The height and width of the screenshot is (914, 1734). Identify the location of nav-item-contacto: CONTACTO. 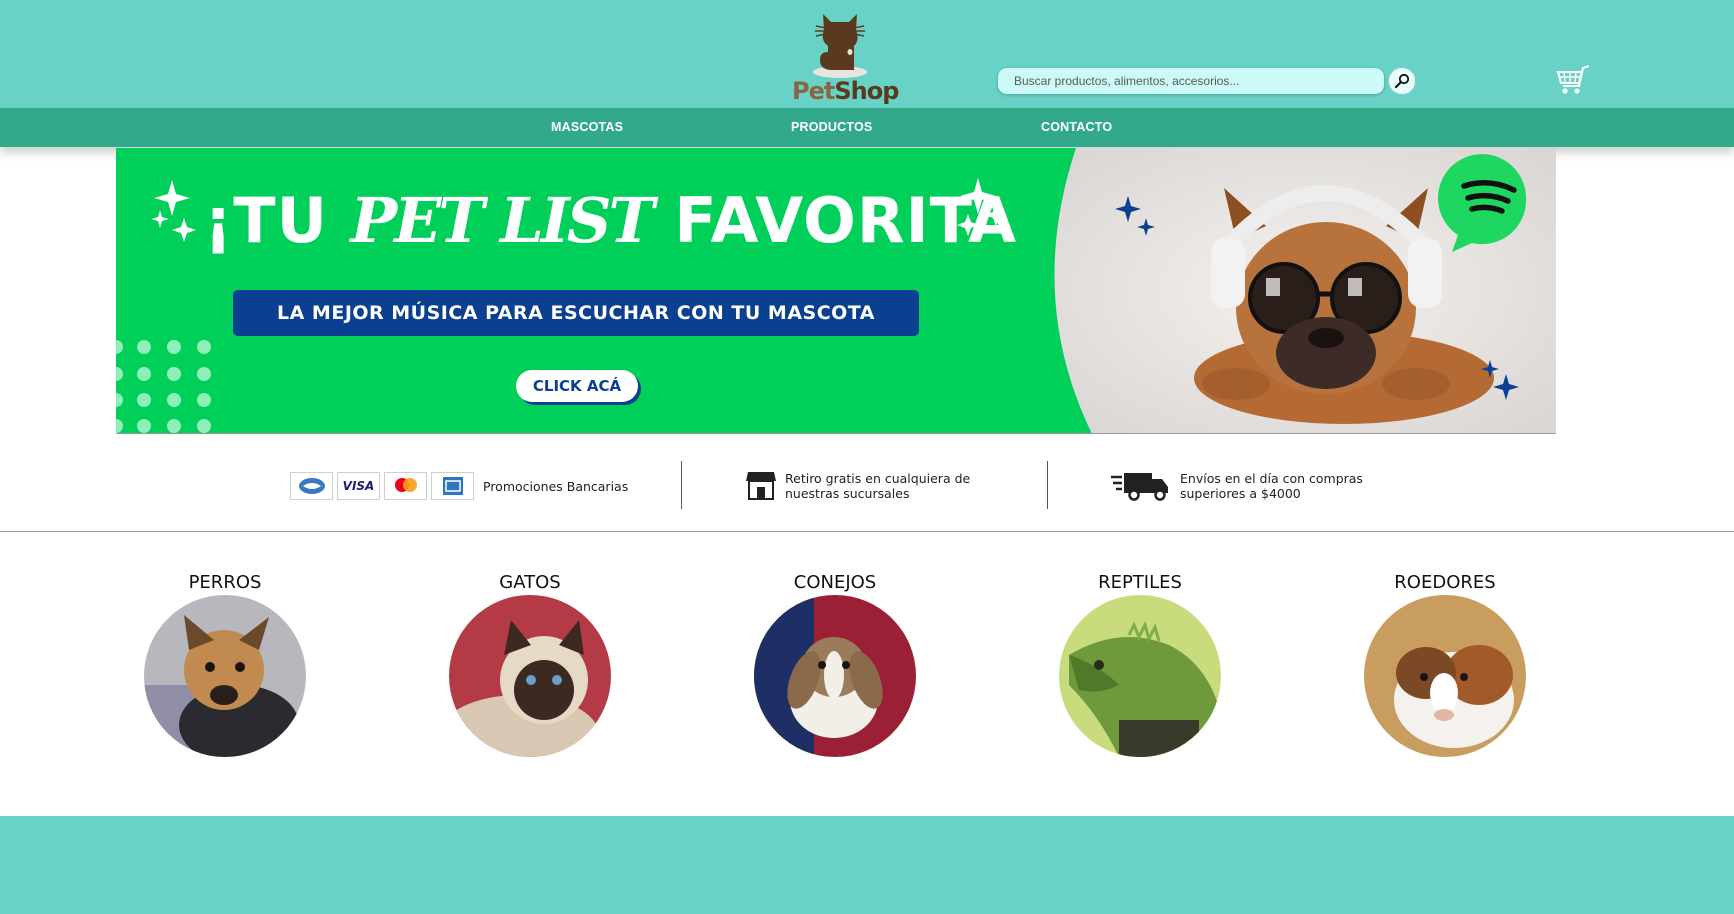
(1076, 127).